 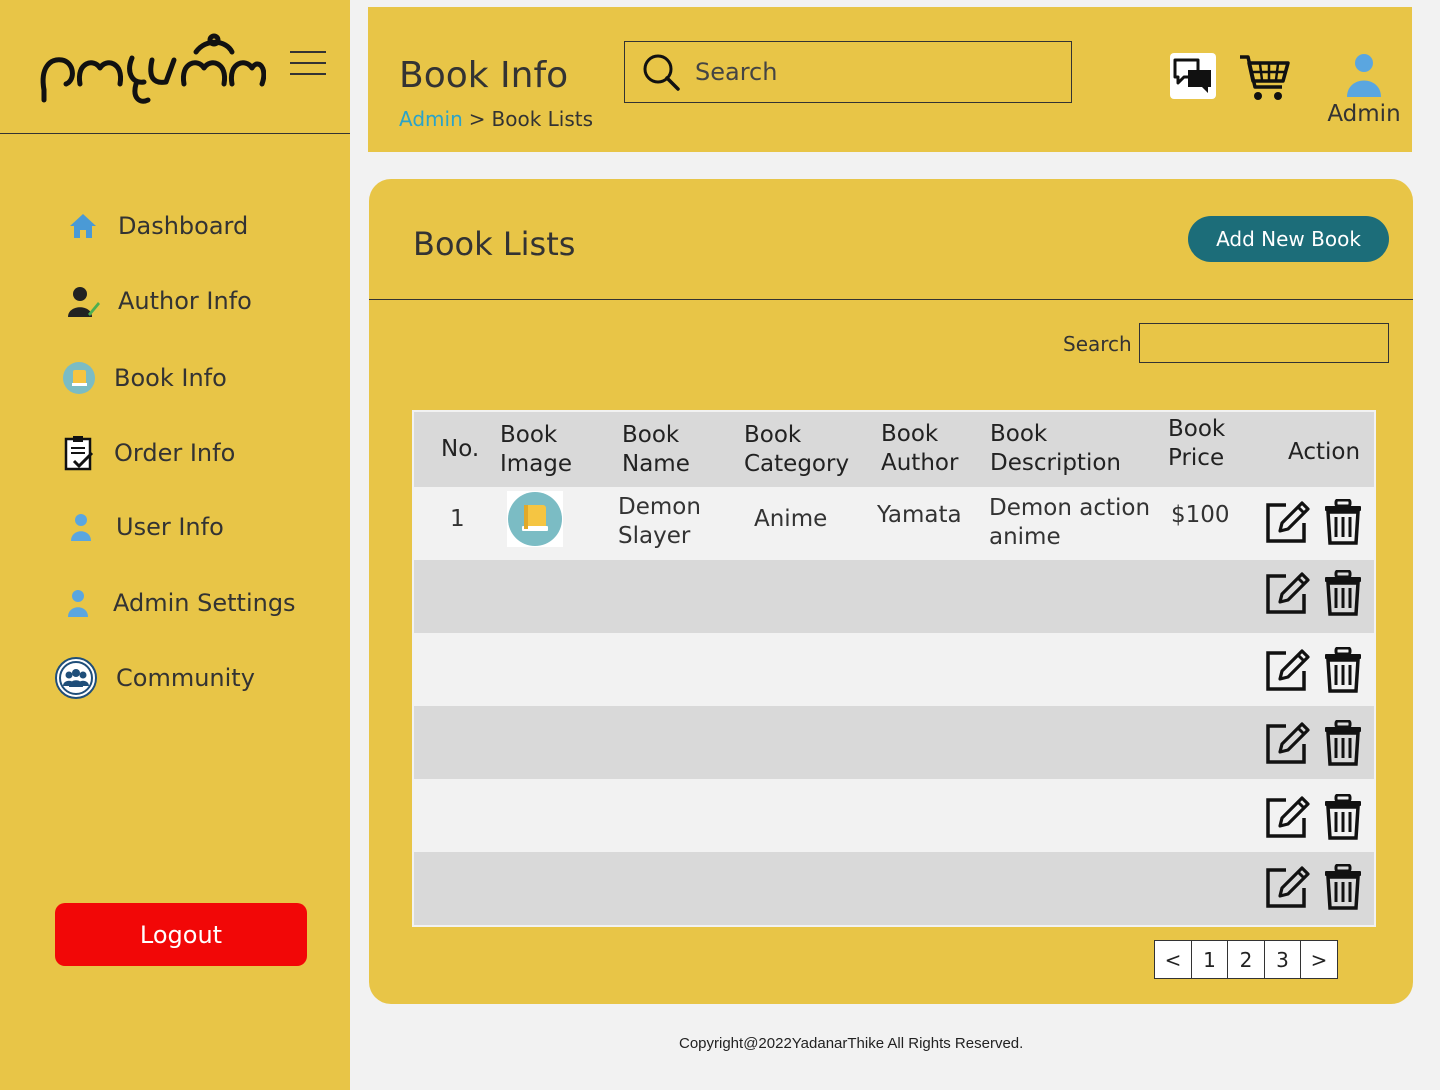 What do you see at coordinates (460, 449) in the screenshot?
I see `header-no: No.` at bounding box center [460, 449].